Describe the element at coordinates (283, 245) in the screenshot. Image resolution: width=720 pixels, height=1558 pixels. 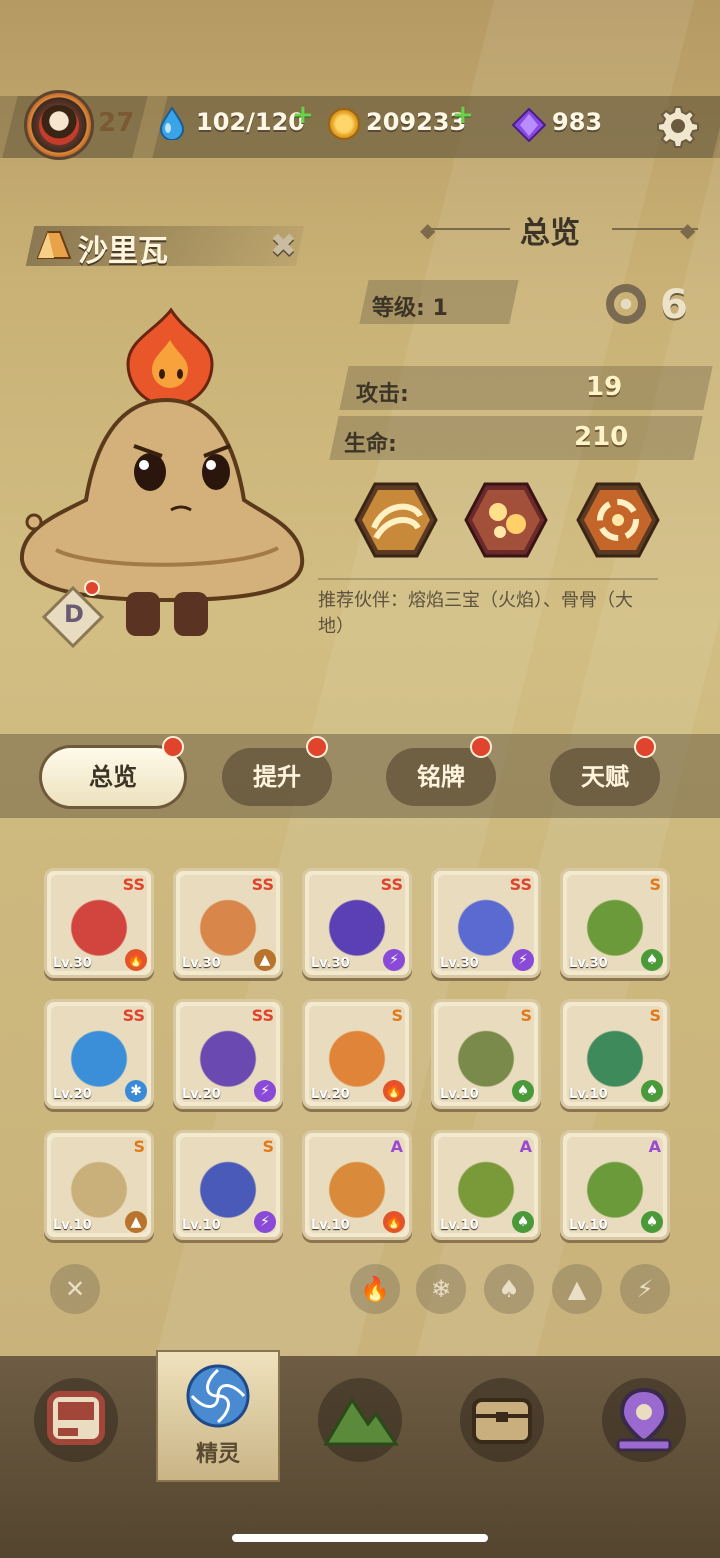
I see `close-icon: ✖` at that location.